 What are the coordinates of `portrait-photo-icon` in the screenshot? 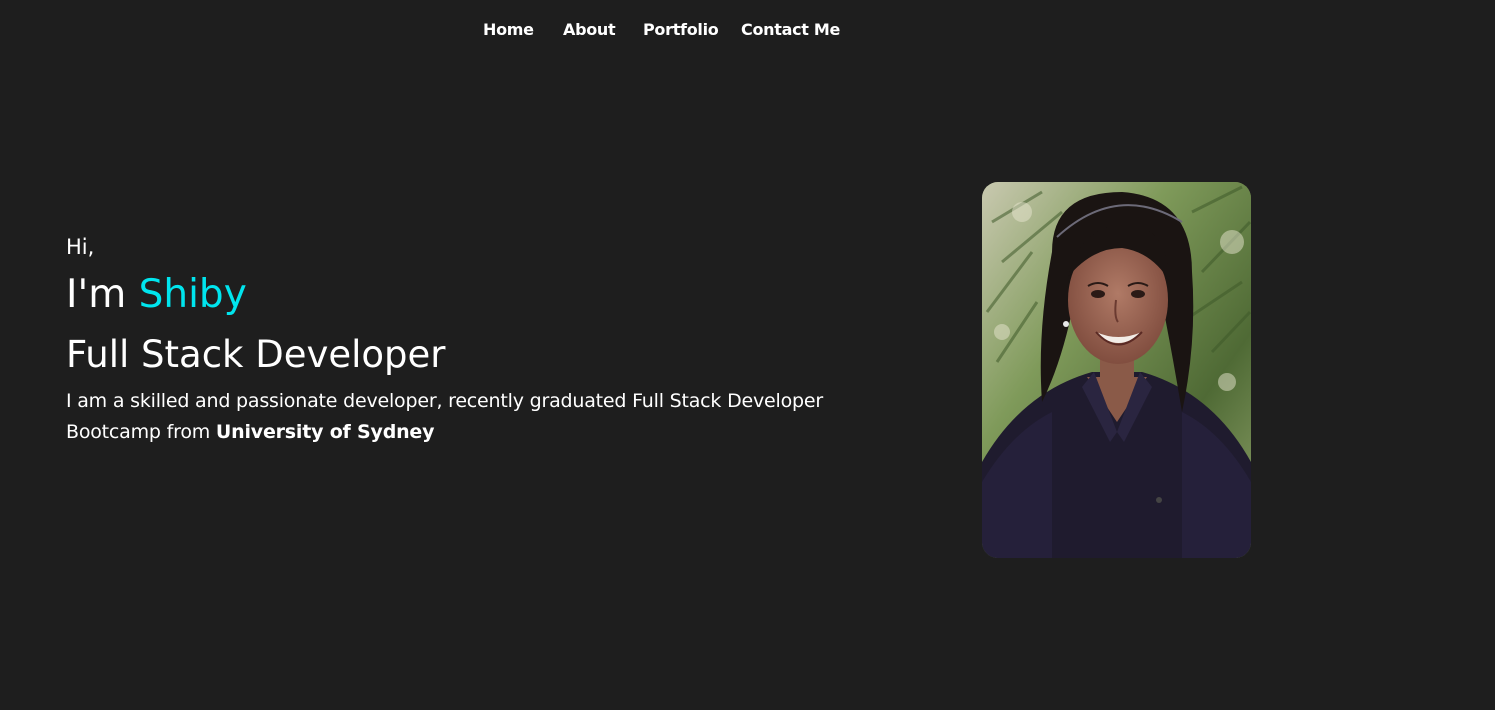 It's located at (1116, 370).